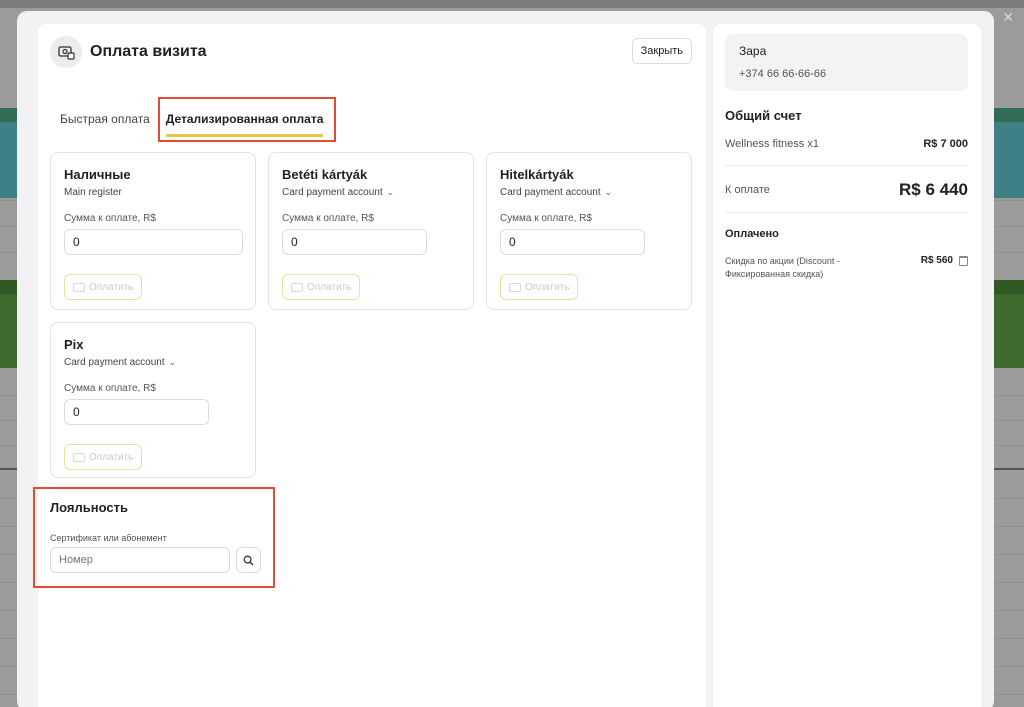  Describe the element at coordinates (105, 124) in the screenshot. I see `tab-quick-payment: Быстрая оплата` at that location.